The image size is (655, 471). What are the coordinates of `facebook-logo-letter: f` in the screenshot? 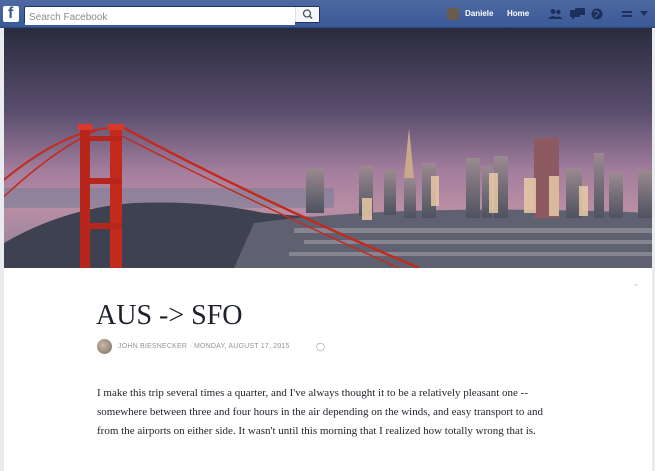 It's located at (11, 13).